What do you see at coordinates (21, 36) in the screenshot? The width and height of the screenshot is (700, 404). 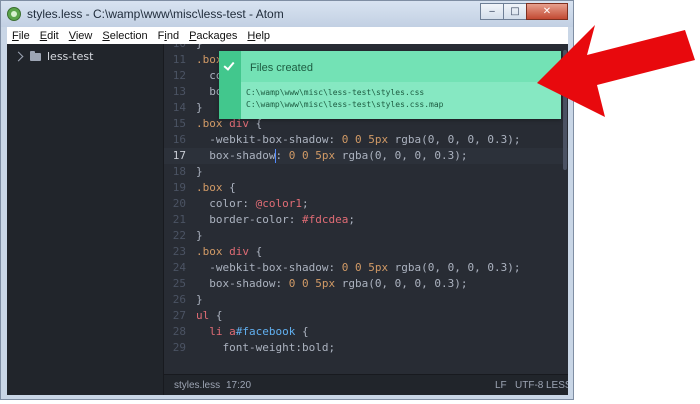 I see `menu-item-file: File` at bounding box center [21, 36].